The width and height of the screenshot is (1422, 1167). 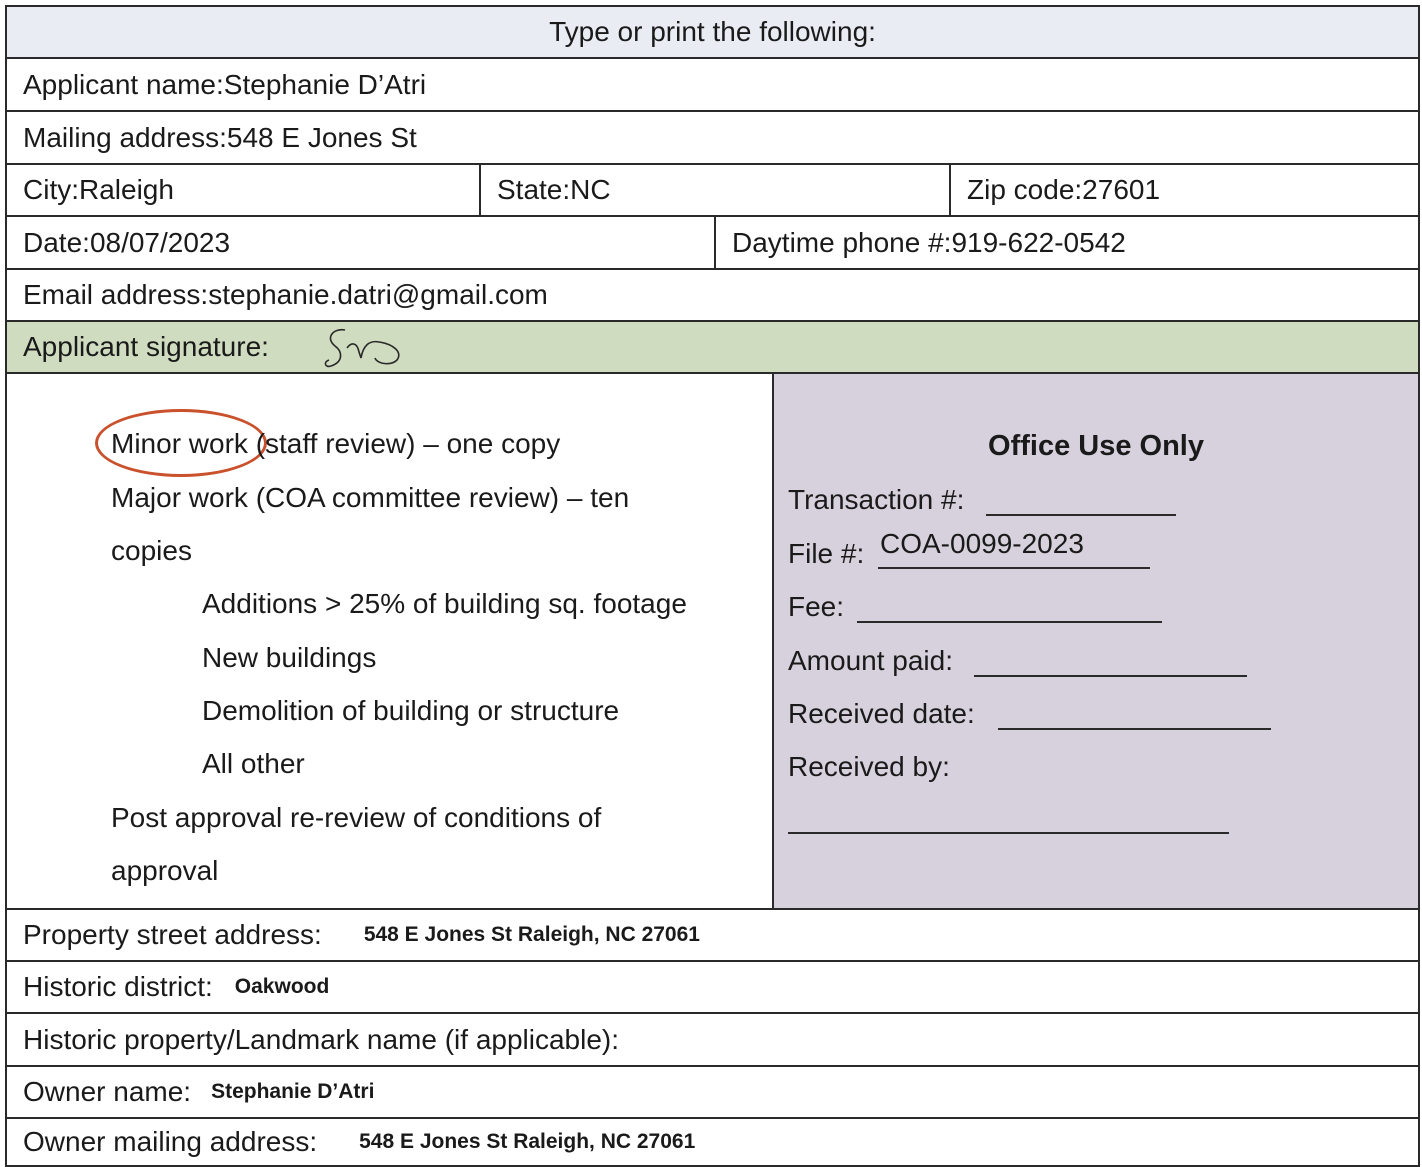 I want to click on header-row: Type or print the following:, so click(x=712, y=31).